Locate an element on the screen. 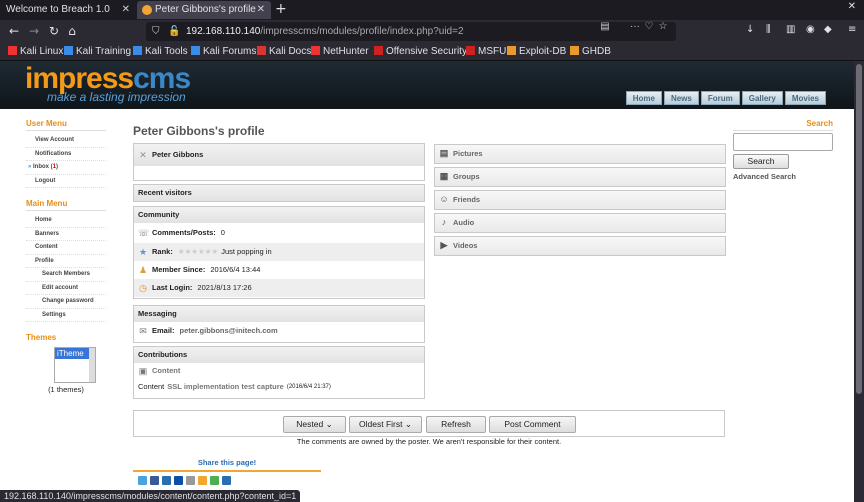 The image size is (864, 502). tab-profile: Peter Gibbons's profile ✕ is located at coordinates (204, 10).